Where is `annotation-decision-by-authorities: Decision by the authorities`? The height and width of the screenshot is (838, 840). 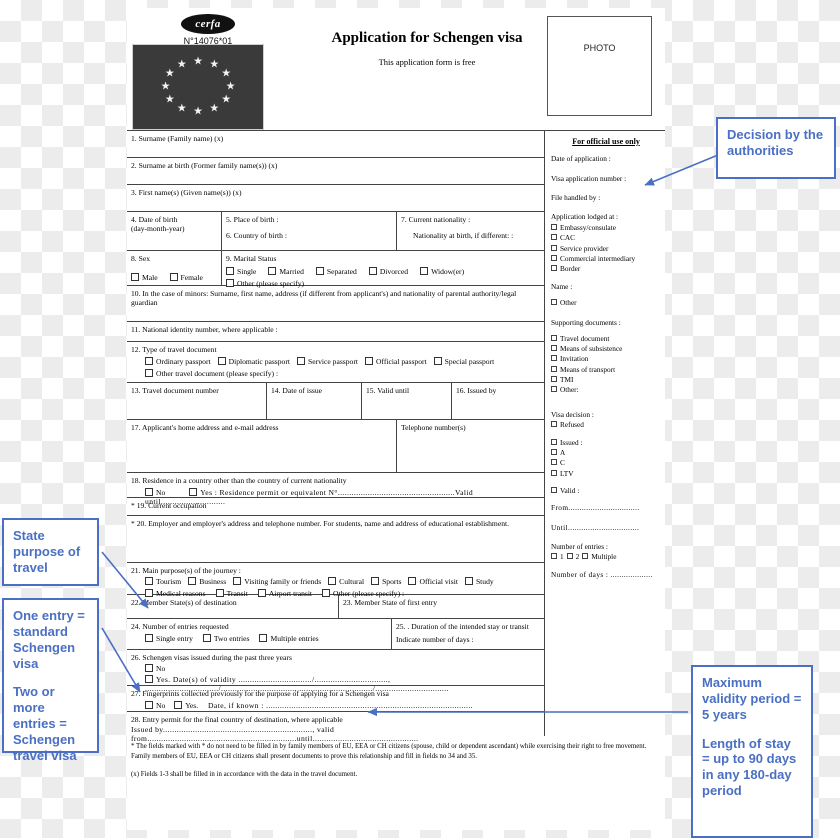
annotation-decision-by-authorities: Decision by the authorities is located at coordinates (776, 148).